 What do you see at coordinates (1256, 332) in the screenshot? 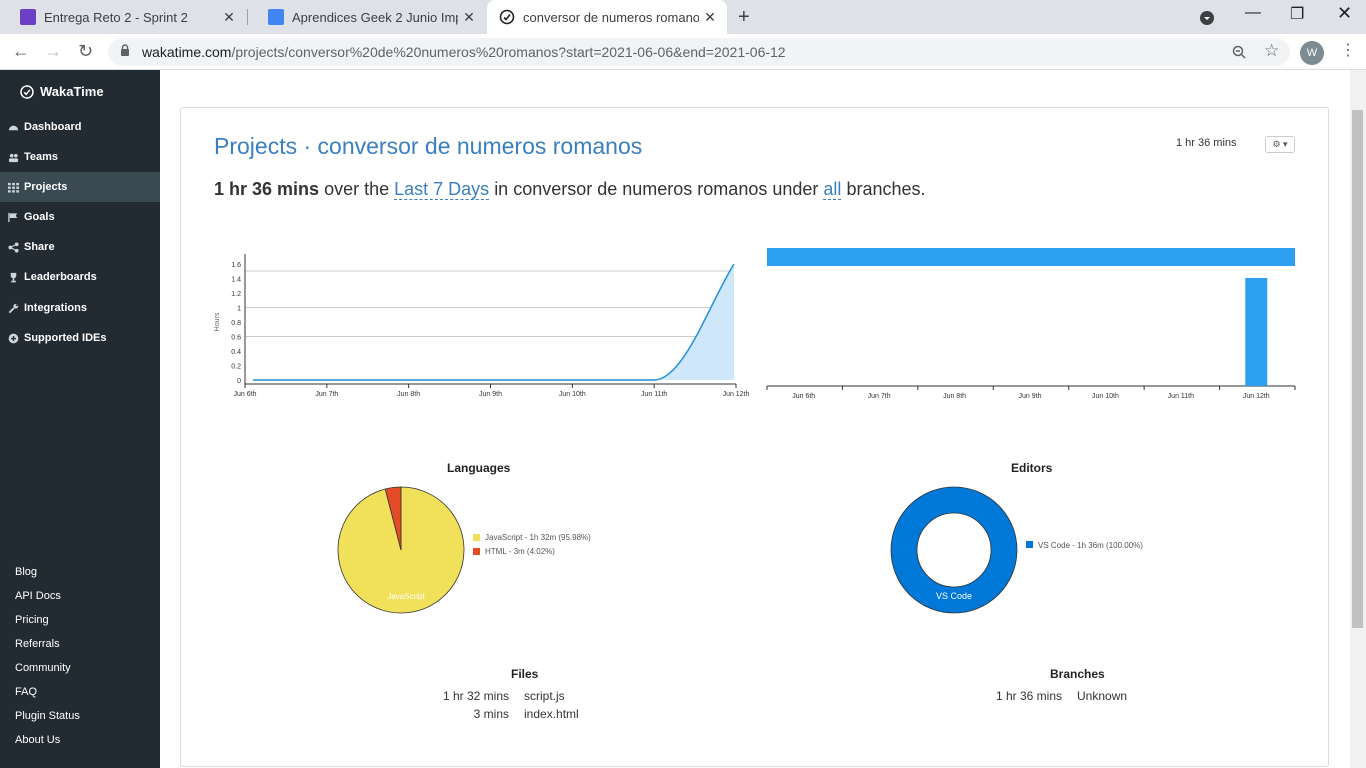
I see `bar` at bounding box center [1256, 332].